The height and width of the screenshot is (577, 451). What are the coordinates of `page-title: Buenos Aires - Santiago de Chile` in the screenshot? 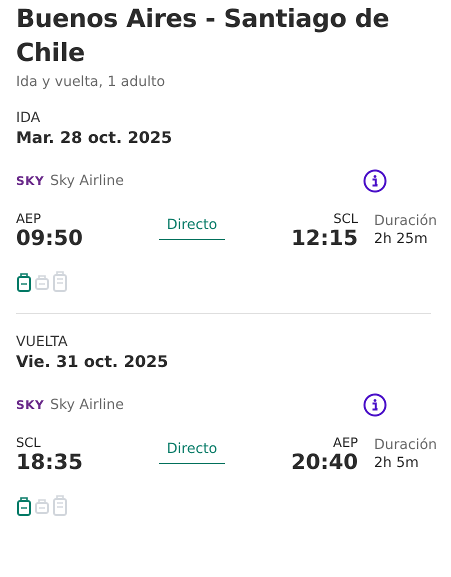 It's located at (203, 36).